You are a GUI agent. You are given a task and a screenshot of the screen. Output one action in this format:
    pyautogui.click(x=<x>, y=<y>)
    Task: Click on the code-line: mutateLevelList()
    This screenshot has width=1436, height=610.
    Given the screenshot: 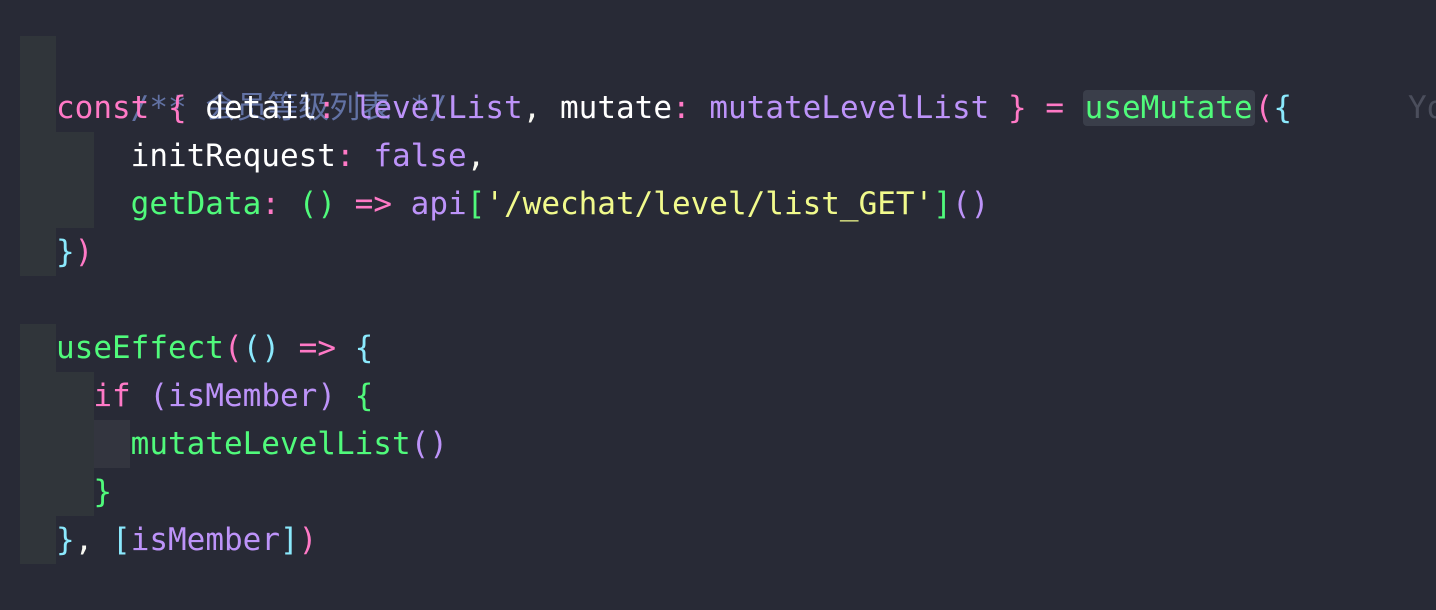 What is the action you would take?
    pyautogui.click(x=252, y=444)
    